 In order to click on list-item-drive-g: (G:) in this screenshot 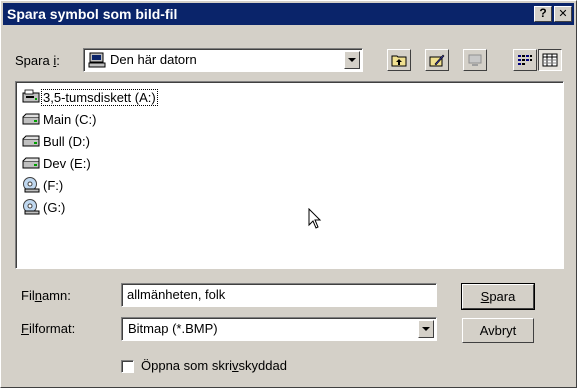, I will do `click(44, 207)`.